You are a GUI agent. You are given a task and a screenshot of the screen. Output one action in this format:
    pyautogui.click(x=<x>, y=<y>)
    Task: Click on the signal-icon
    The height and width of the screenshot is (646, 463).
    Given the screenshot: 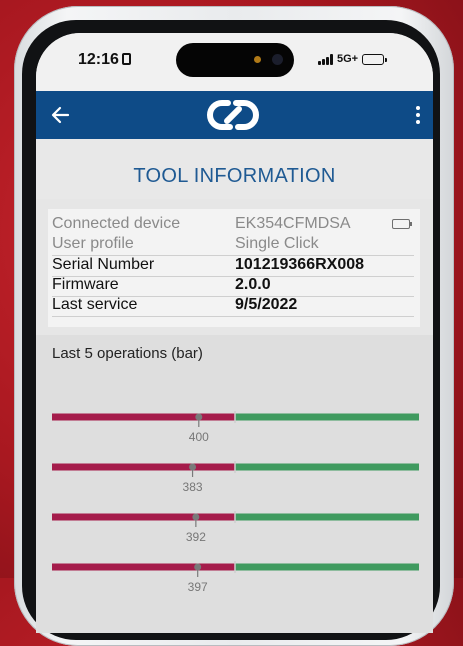 What is the action you would take?
    pyautogui.click(x=325, y=59)
    